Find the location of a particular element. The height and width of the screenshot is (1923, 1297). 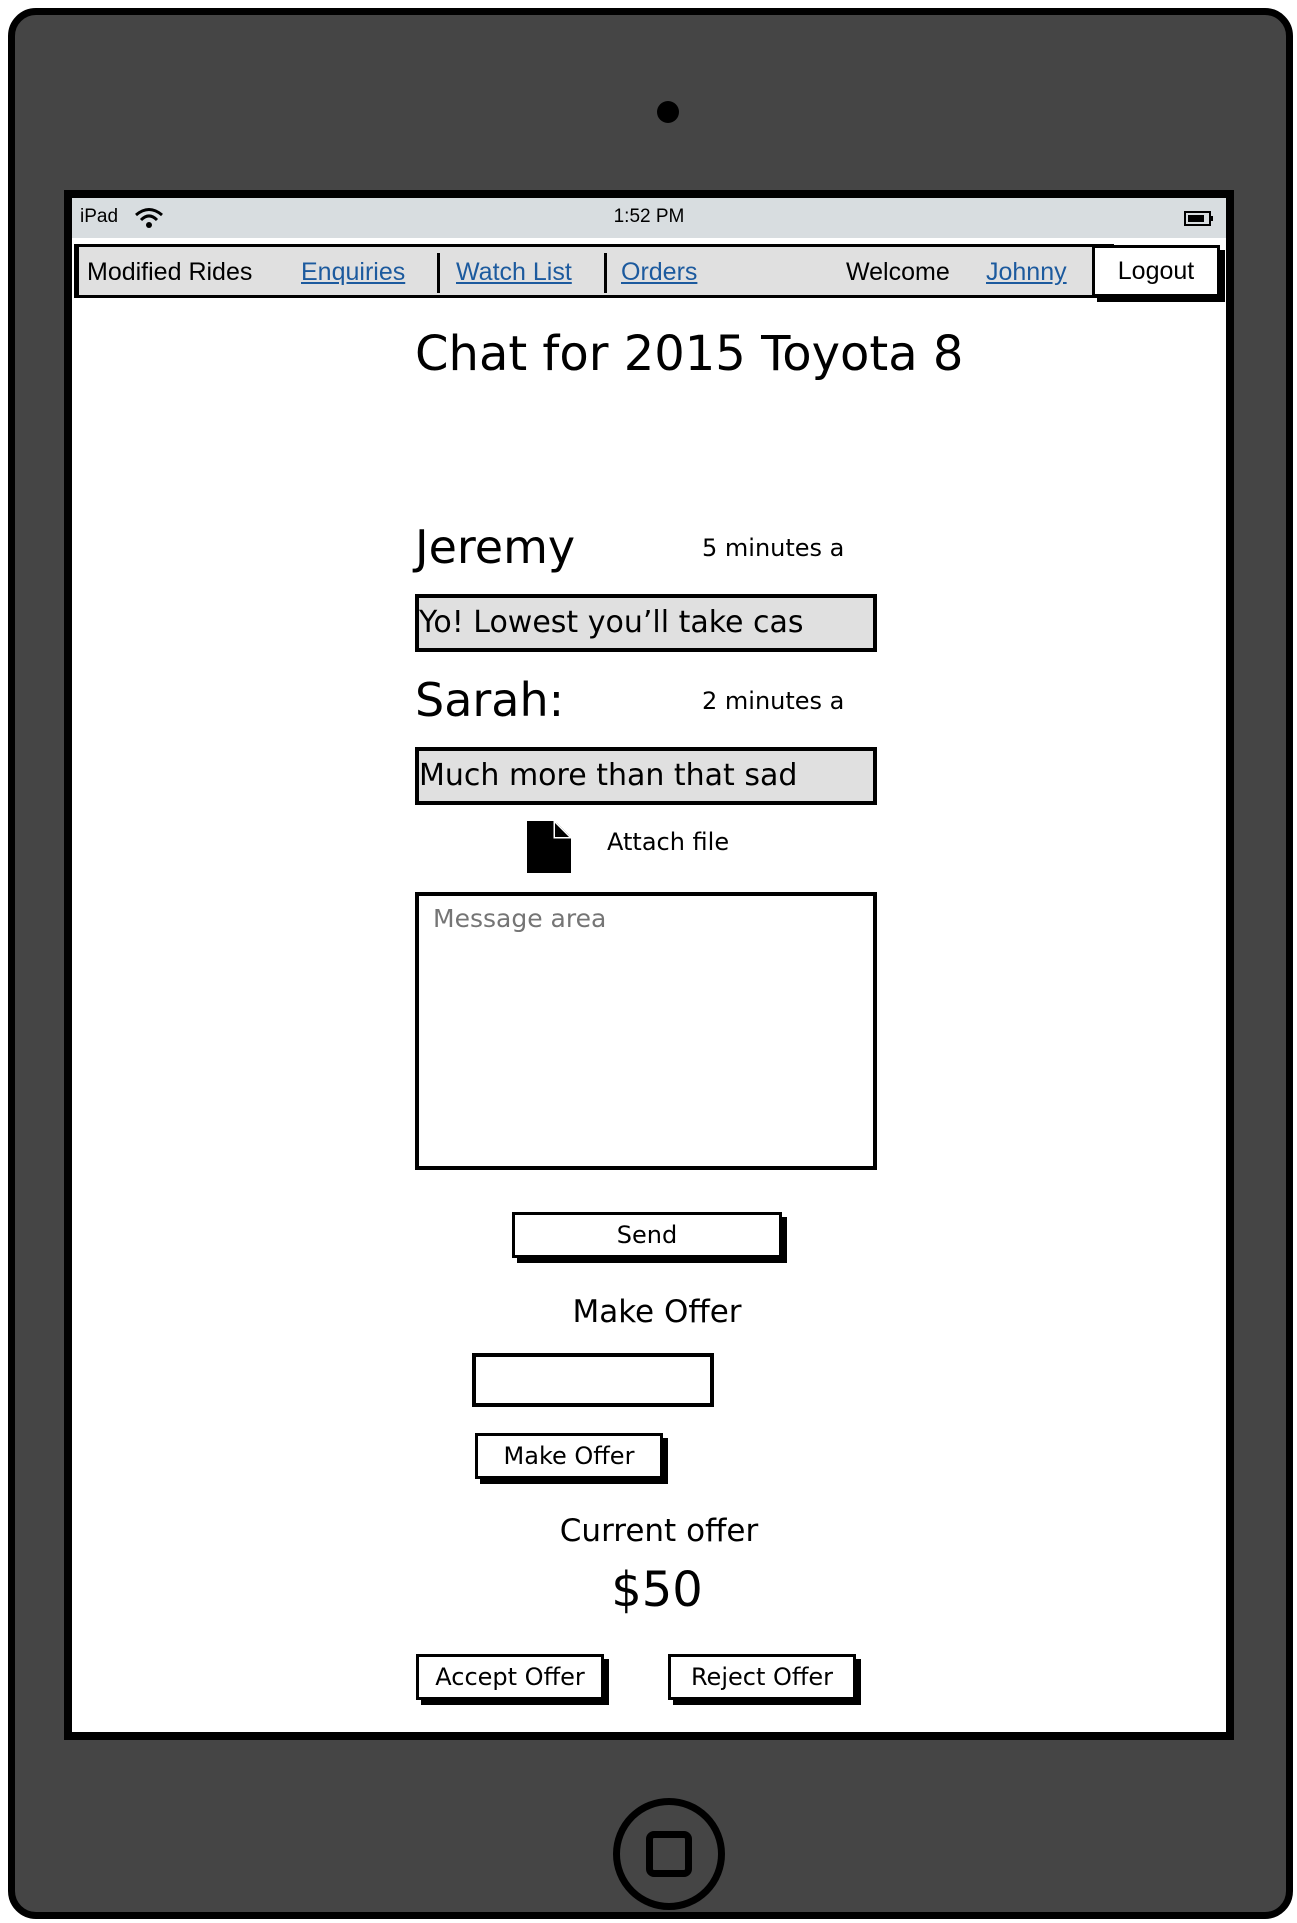

message-bubble: Yo! Lowest you’ll take cas is located at coordinates (646, 623).